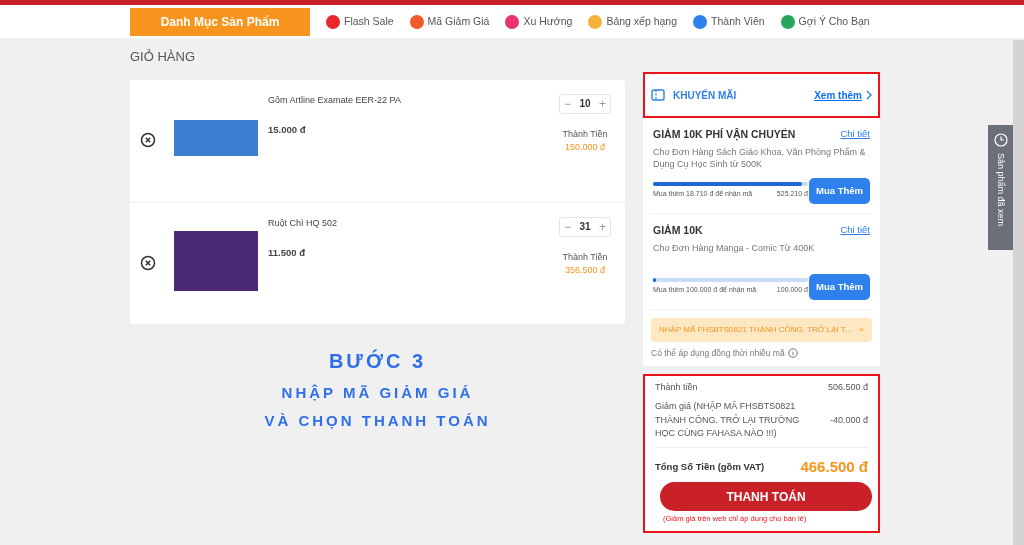 The width and height of the screenshot is (1024, 545). Describe the element at coordinates (792, 353) in the screenshot. I see `info-icon` at that location.